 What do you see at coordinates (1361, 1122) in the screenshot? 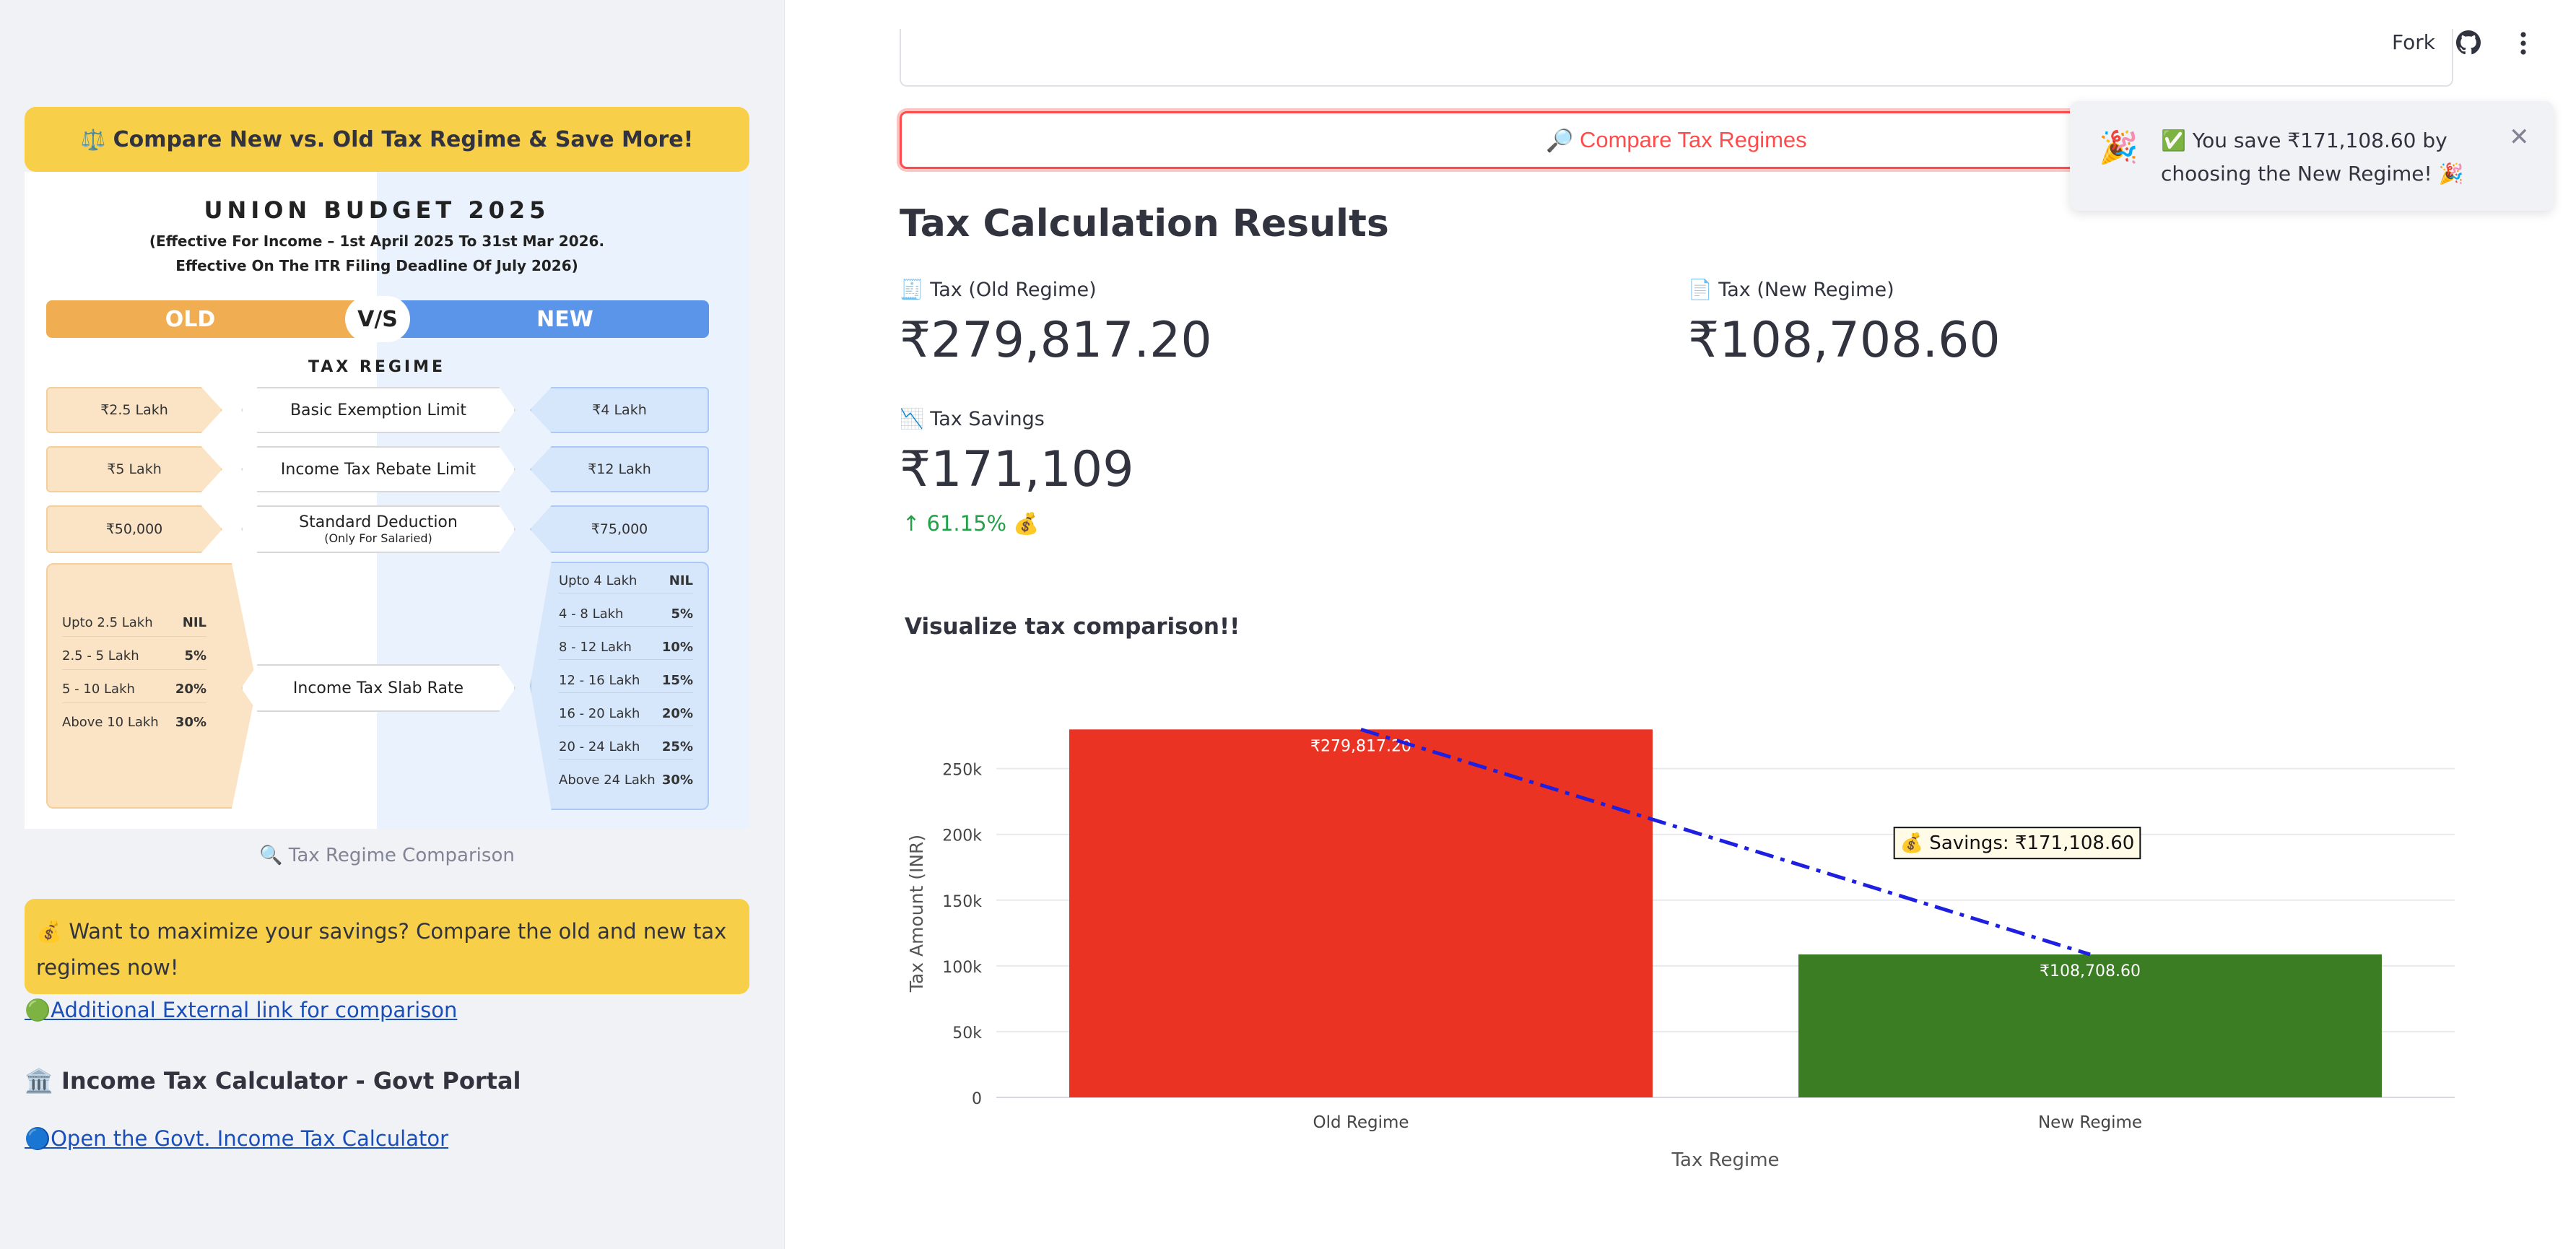
I see `x-tick-label: Old Regime` at bounding box center [1361, 1122].